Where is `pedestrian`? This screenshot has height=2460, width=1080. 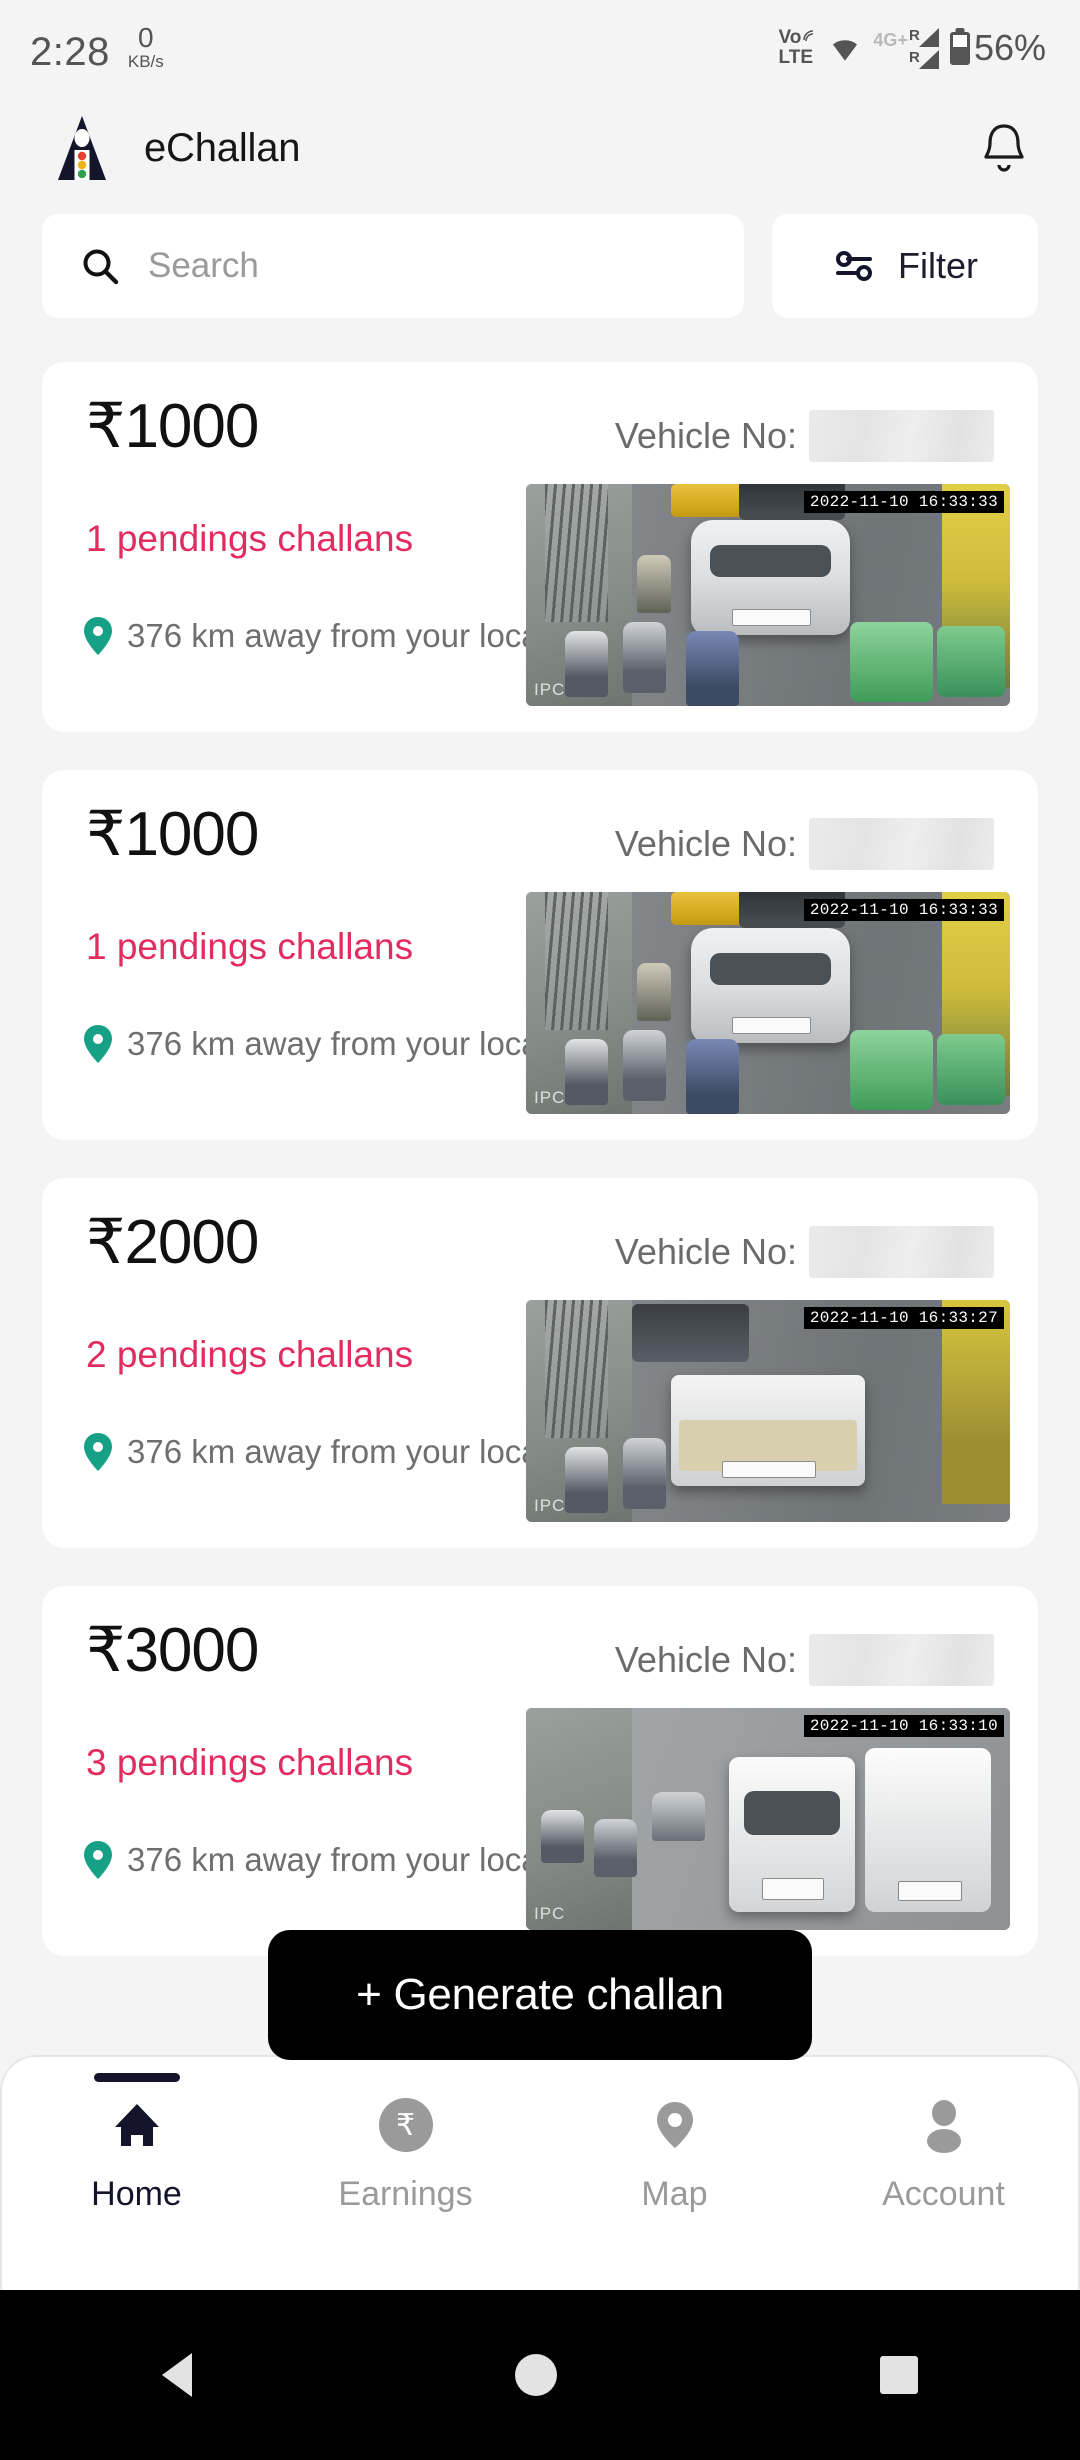
pedestrian is located at coordinates (654, 584).